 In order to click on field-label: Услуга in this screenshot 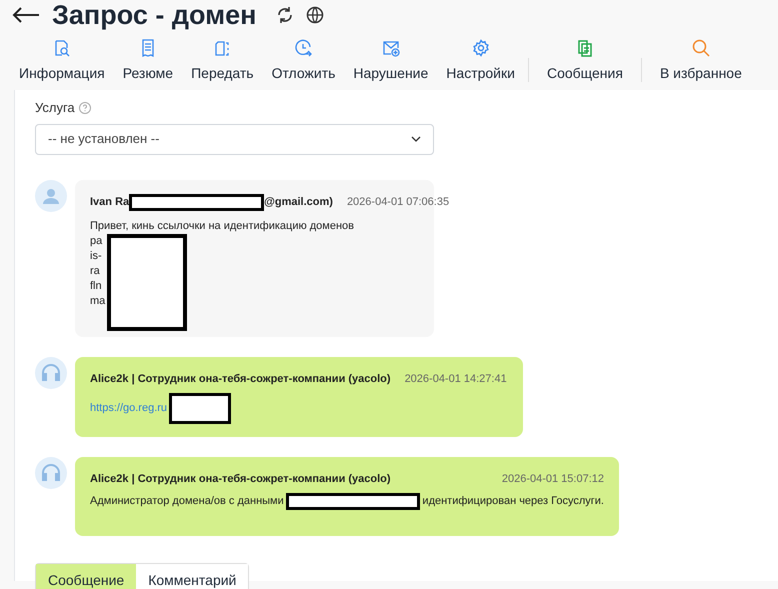, I will do `click(55, 108)`.